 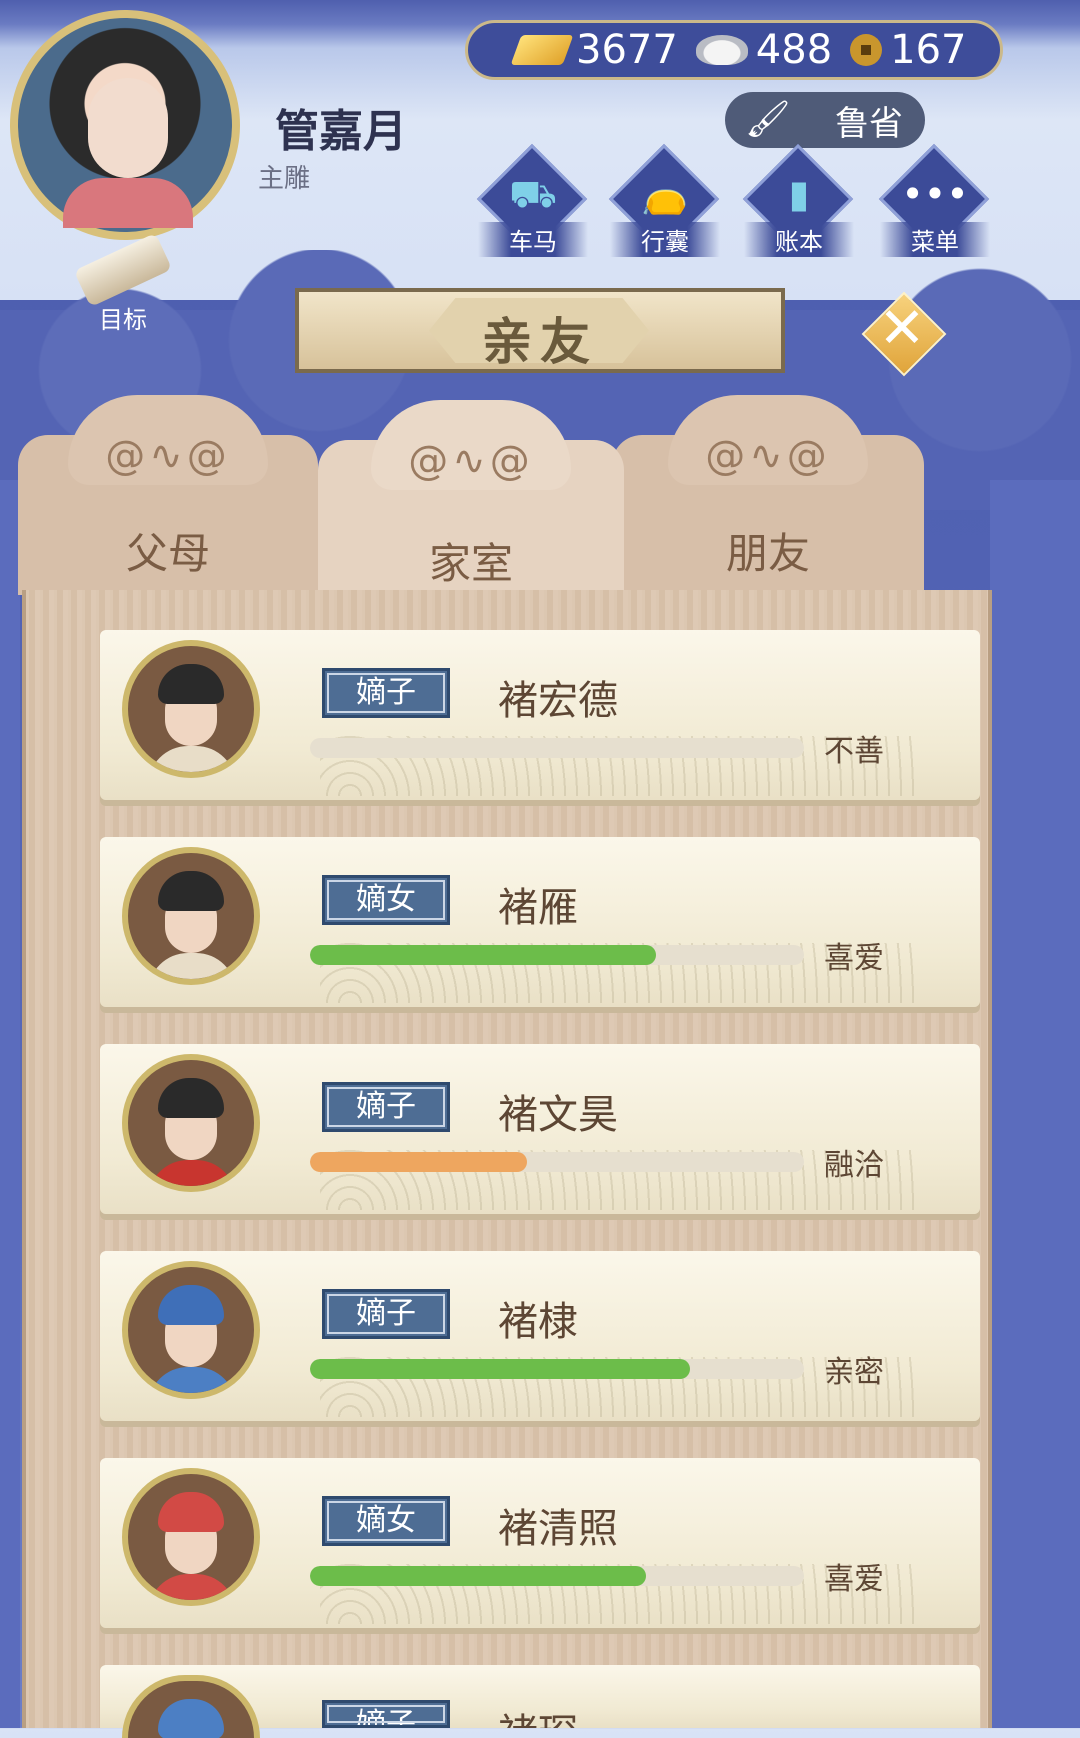 I want to click on bag-icon: 👝, so click(x=665, y=194).